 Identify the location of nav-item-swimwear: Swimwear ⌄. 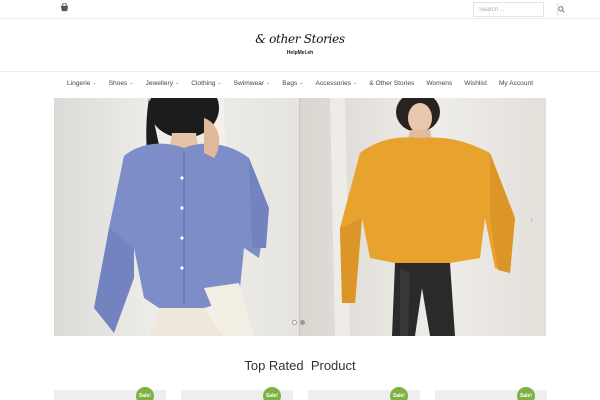
(252, 83).